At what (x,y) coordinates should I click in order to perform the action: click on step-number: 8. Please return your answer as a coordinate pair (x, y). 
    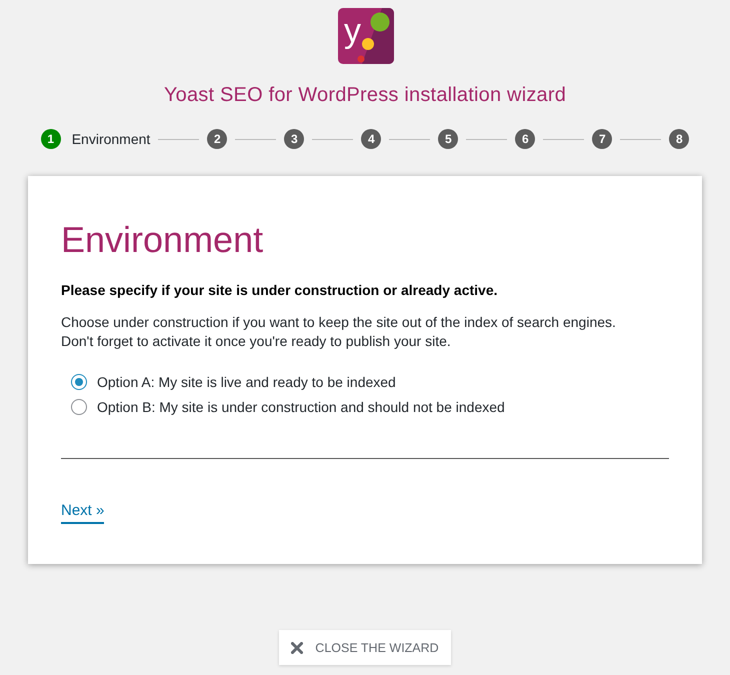
    Looking at the image, I should click on (679, 139).